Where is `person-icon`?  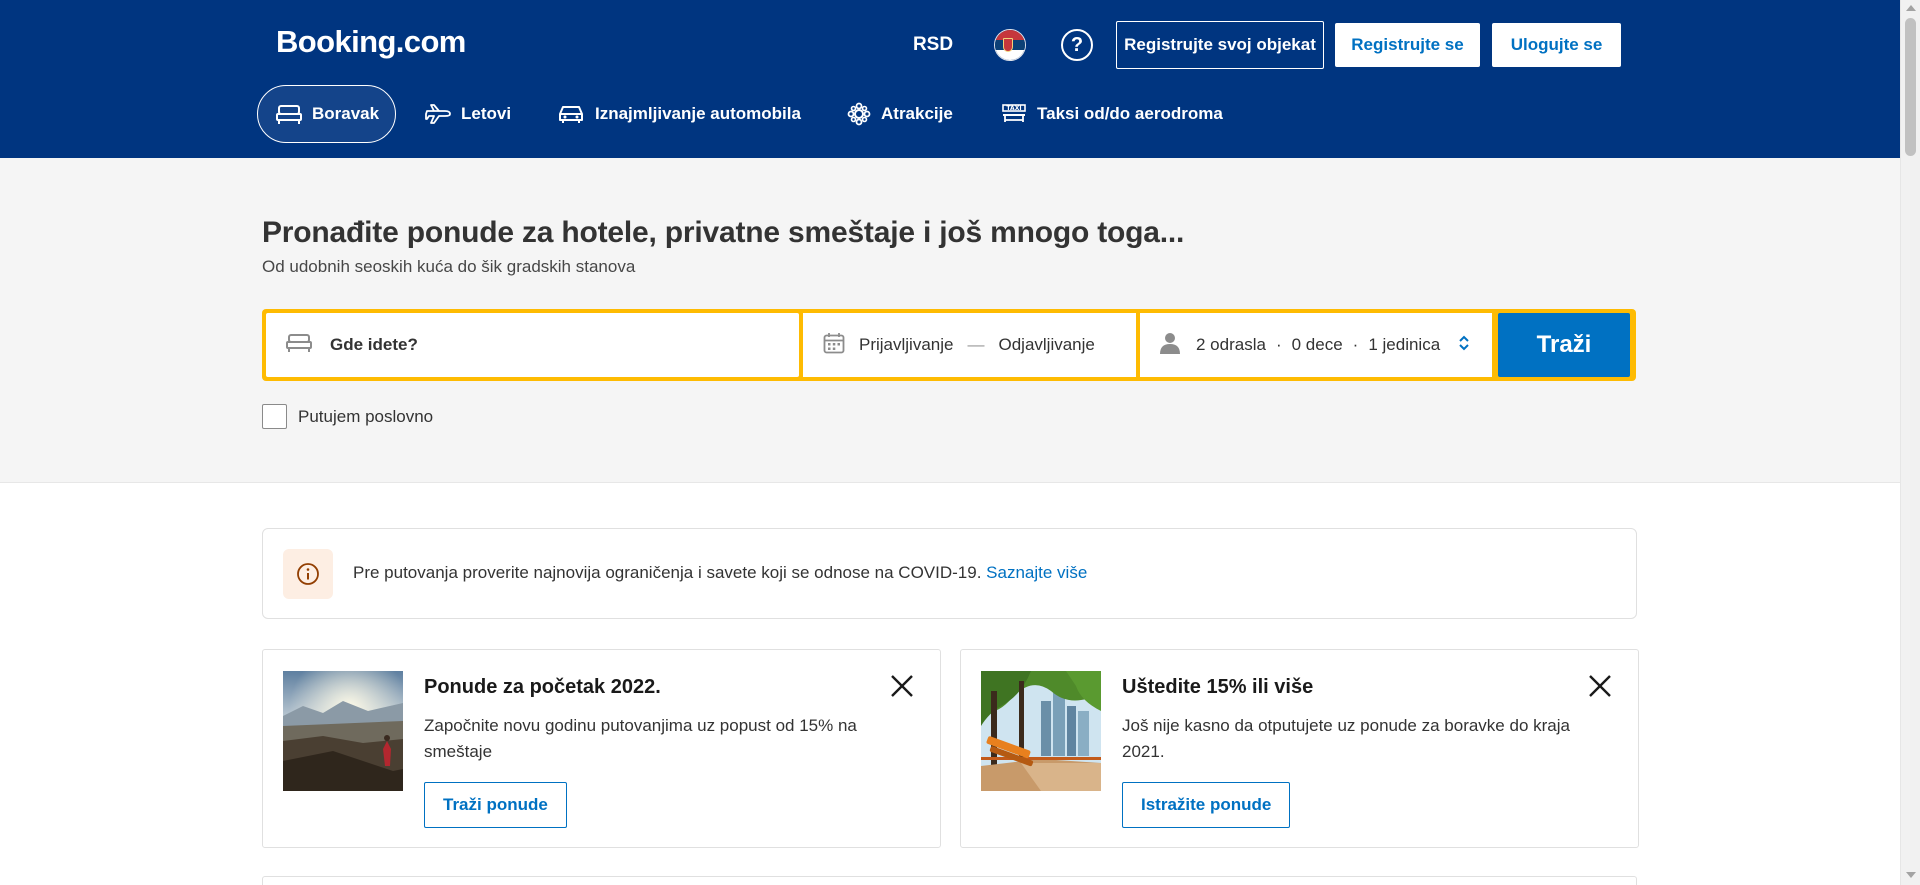 person-icon is located at coordinates (1170, 345).